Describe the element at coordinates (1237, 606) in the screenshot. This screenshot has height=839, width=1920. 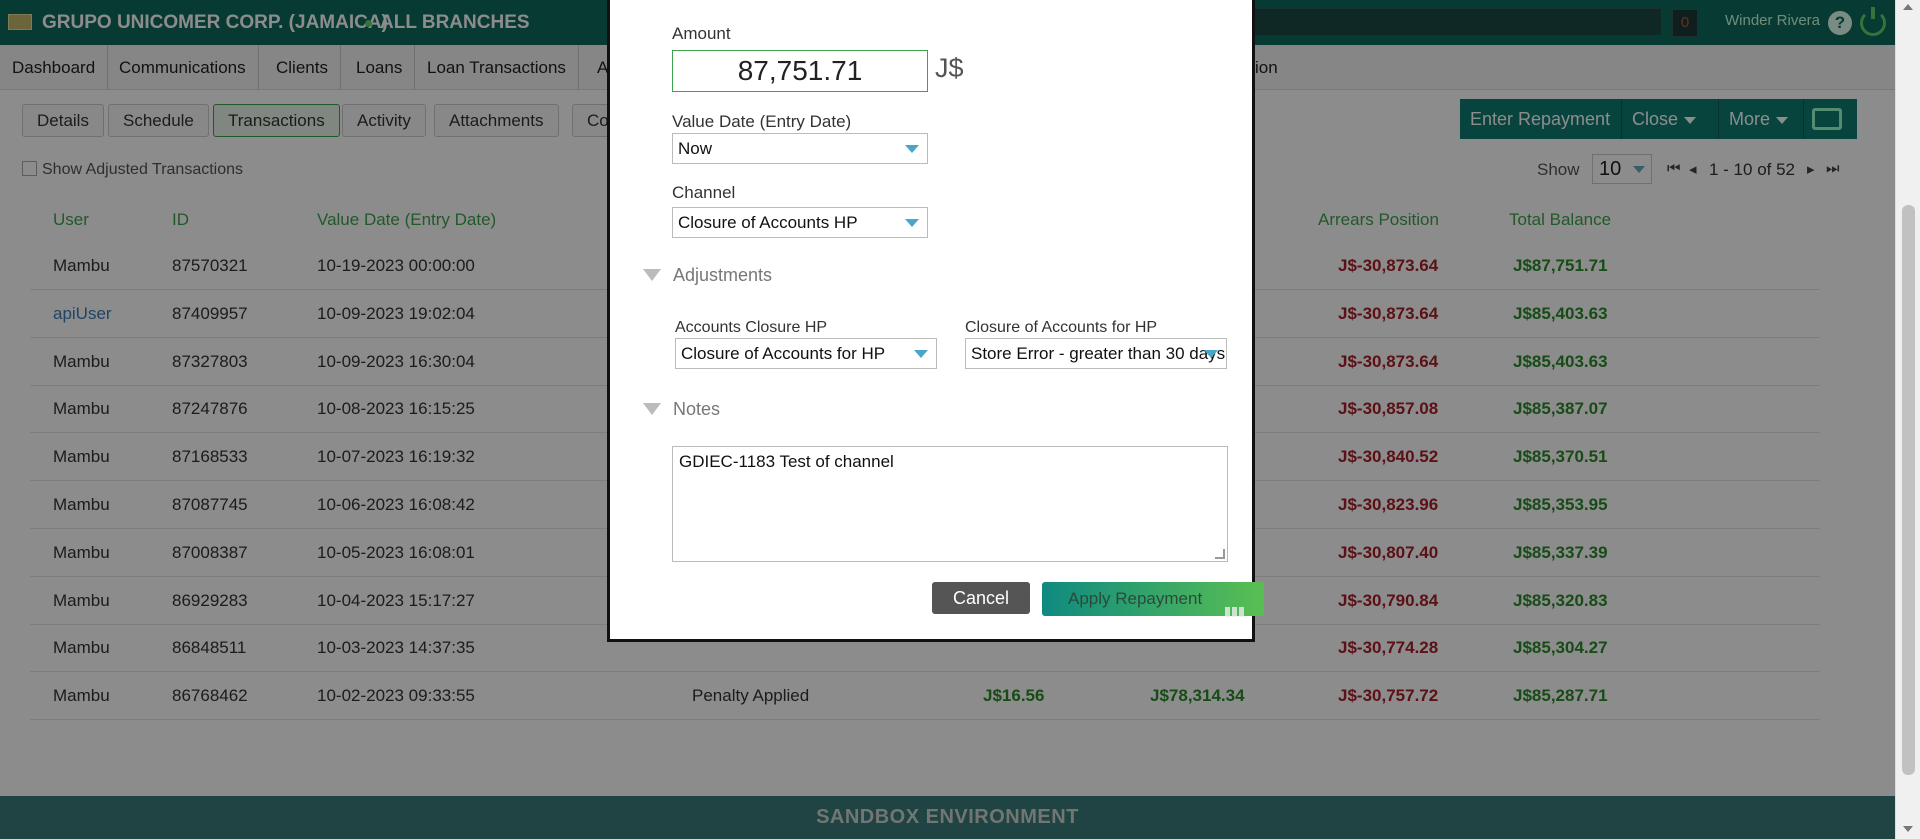
I see `loading-spinner-icon` at that location.